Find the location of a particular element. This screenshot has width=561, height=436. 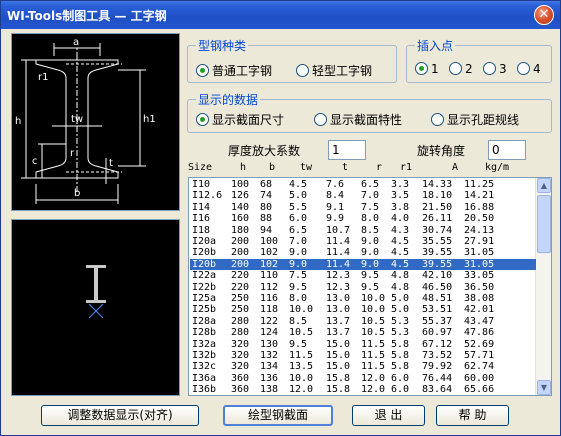

draw-section-button: 绘型钢截面 is located at coordinates (278, 415).